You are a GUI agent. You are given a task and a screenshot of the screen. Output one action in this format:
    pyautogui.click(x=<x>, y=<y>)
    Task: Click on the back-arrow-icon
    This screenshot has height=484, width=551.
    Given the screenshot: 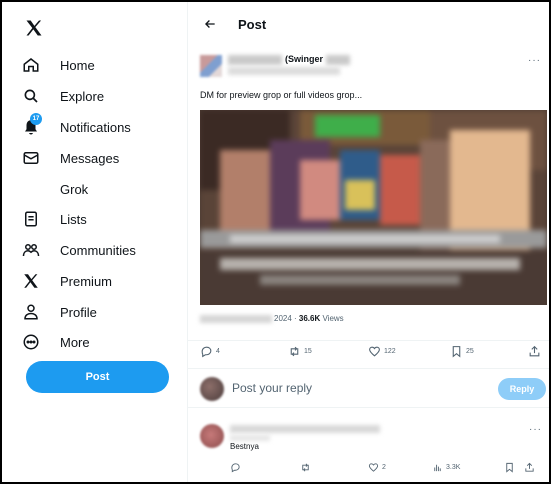 What is the action you would take?
    pyautogui.click(x=210, y=24)
    